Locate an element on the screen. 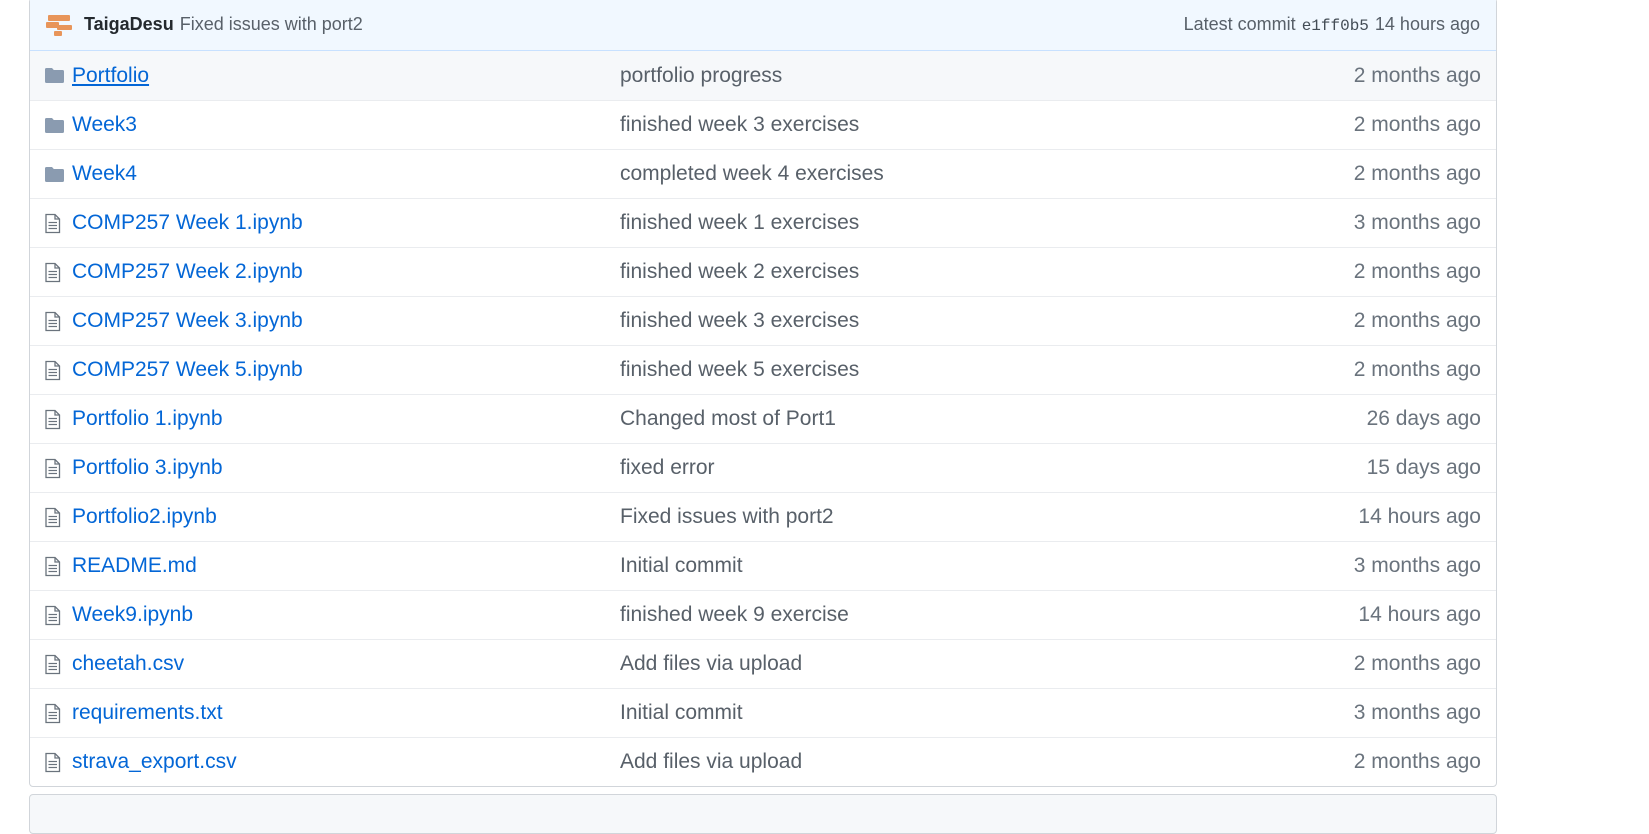  file-name-link: strava_export.csv is located at coordinates (154, 761).